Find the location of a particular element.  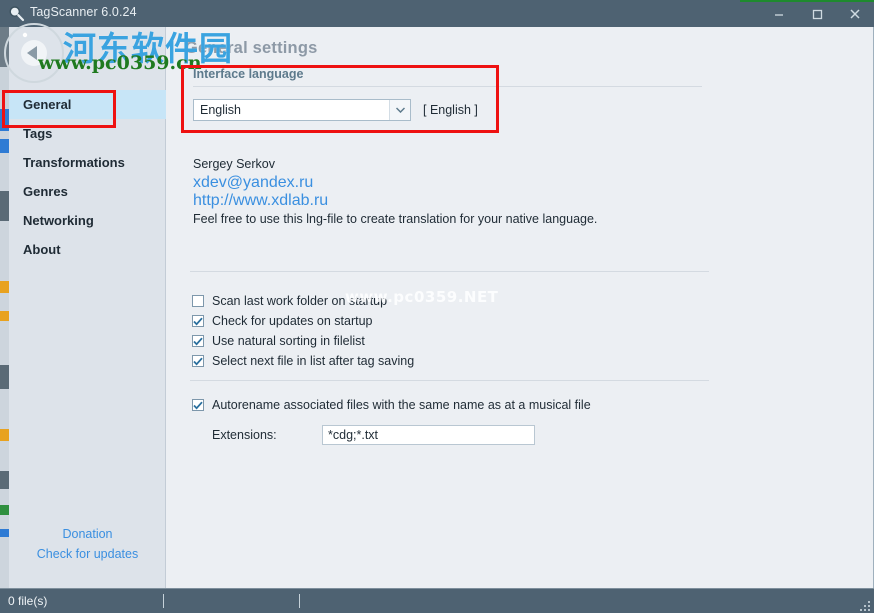

window-title: TagScanner 6.0.24 is located at coordinates (83, 12).